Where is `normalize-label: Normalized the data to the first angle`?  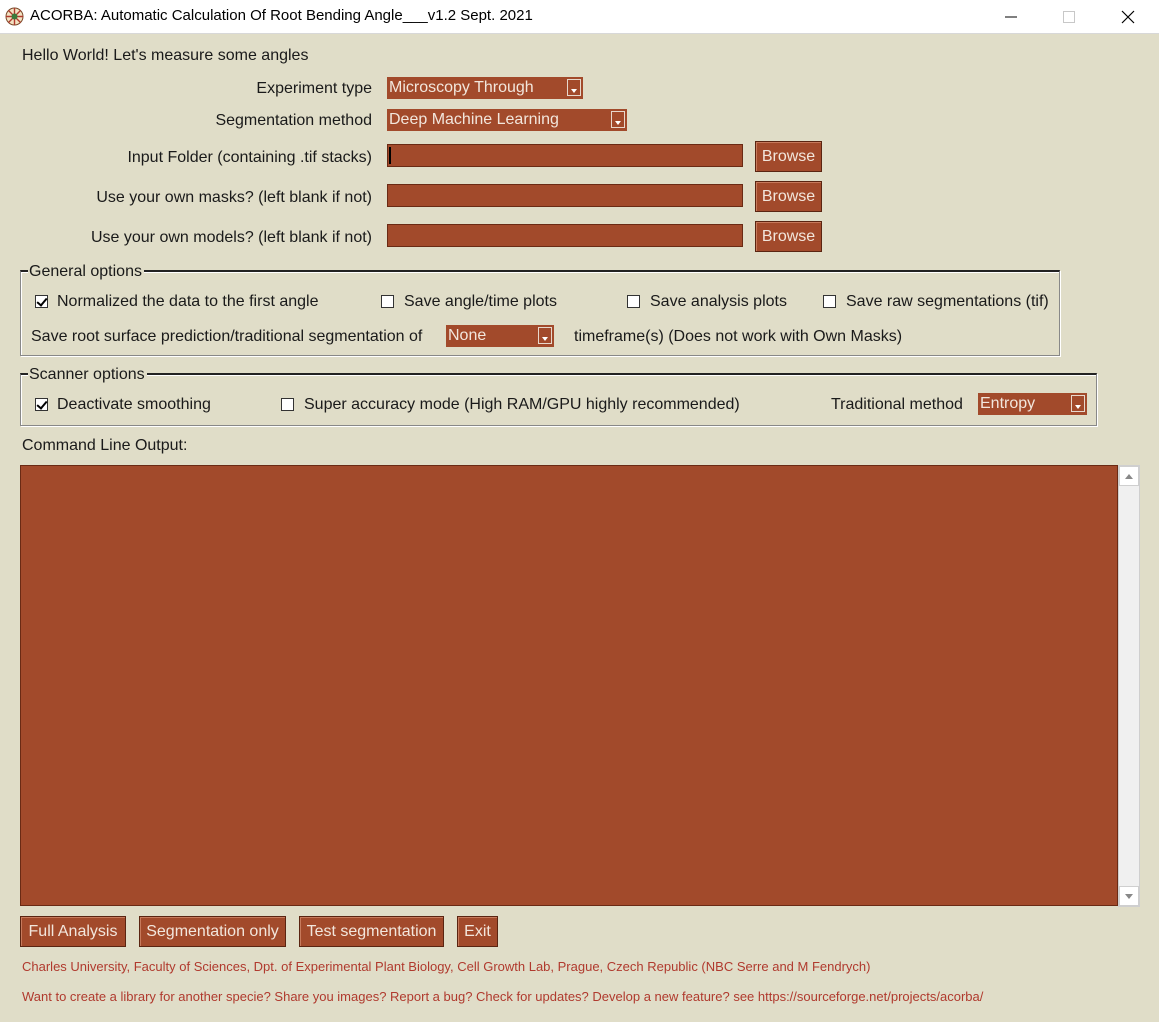
normalize-label: Normalized the data to the first angle is located at coordinates (188, 301).